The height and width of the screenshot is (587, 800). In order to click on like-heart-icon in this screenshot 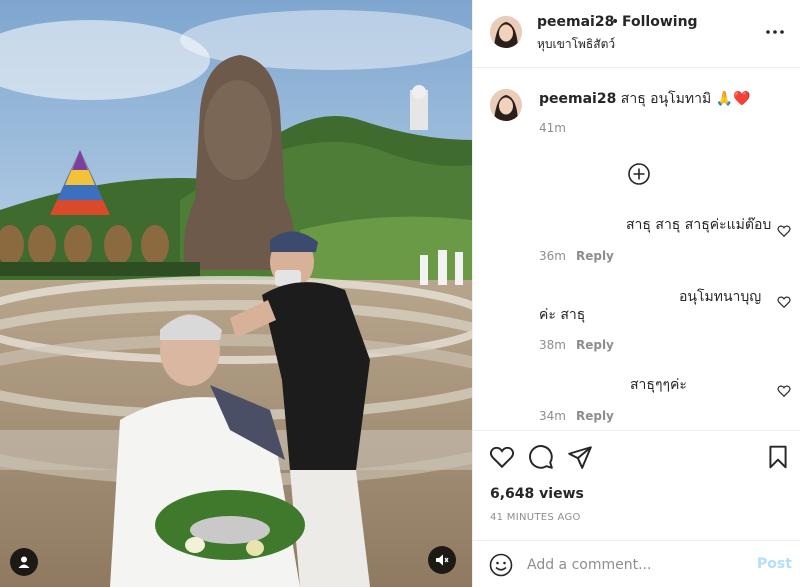, I will do `click(502, 457)`.